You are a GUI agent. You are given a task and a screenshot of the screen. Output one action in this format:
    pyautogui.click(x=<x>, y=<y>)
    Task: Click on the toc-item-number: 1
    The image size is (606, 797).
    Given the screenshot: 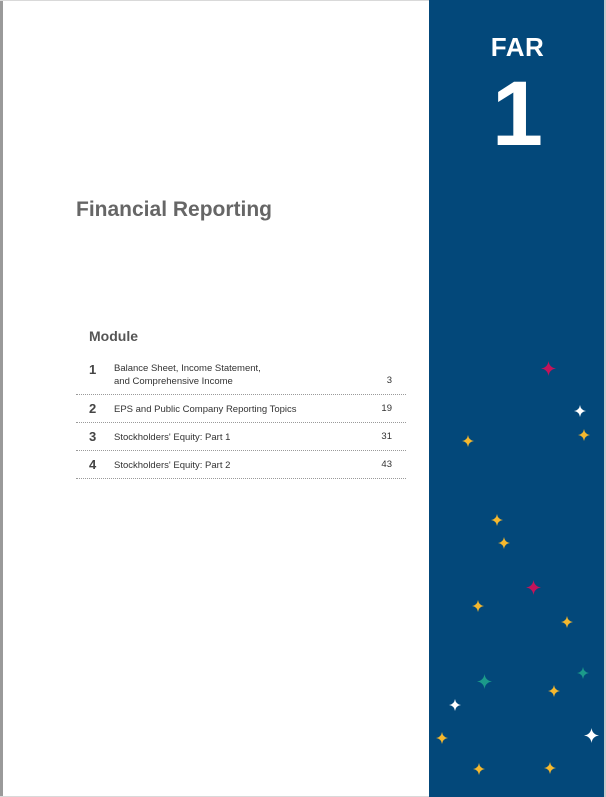 What is the action you would take?
    pyautogui.click(x=93, y=369)
    